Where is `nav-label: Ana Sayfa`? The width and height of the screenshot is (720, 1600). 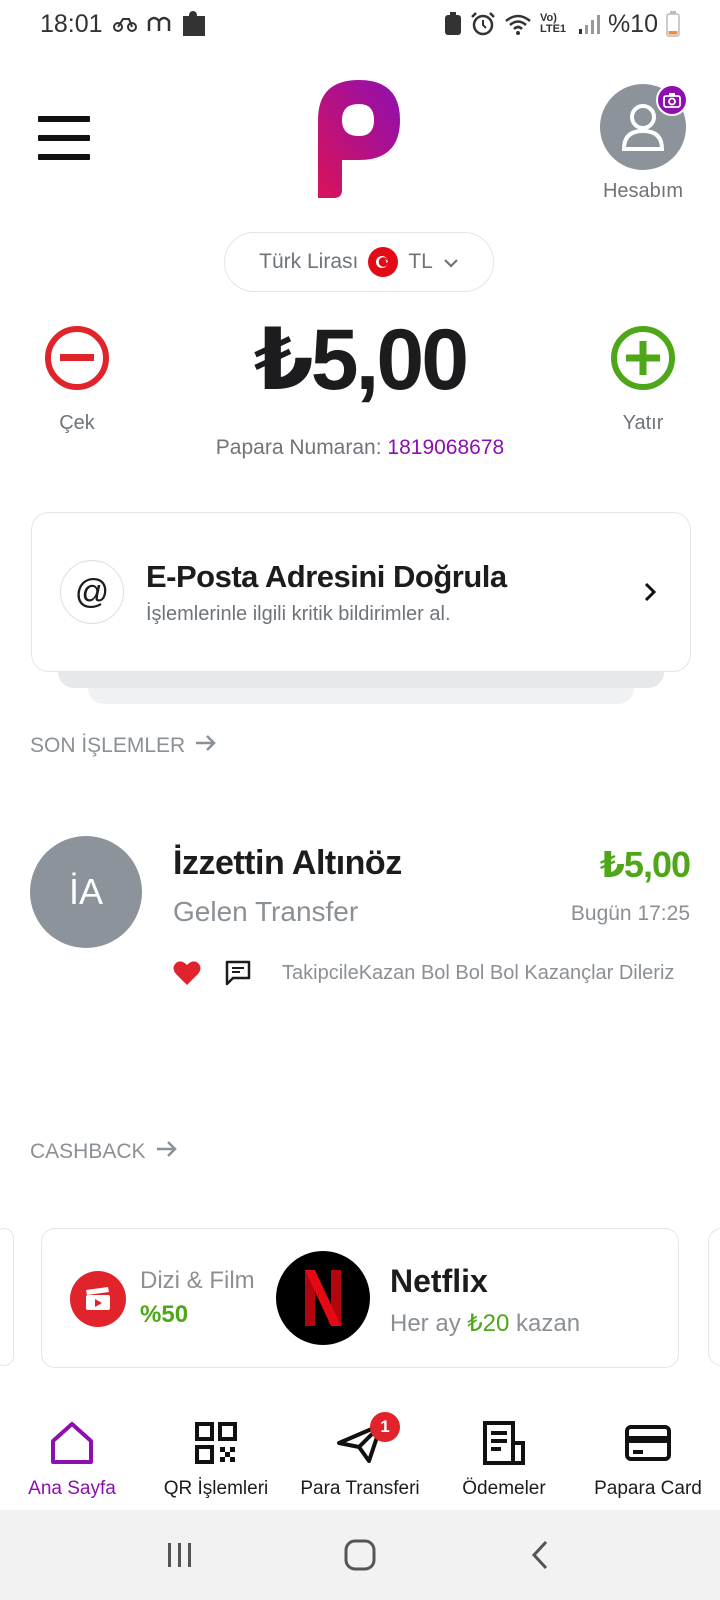 nav-label: Ana Sayfa is located at coordinates (72, 1488).